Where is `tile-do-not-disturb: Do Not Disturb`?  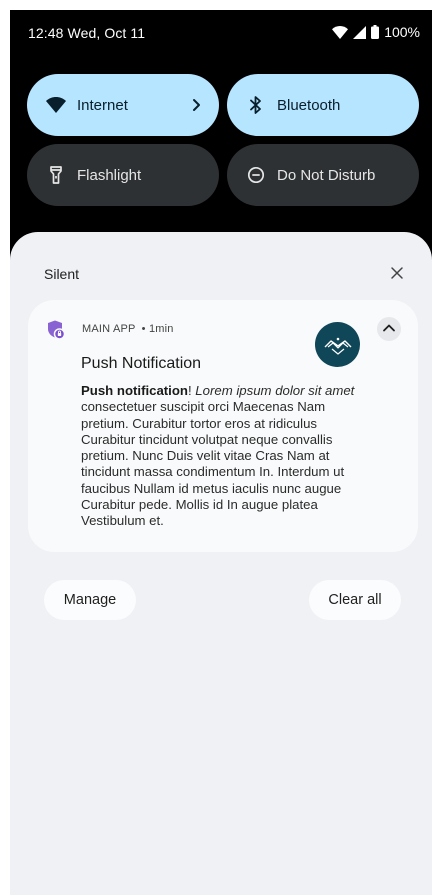 tile-do-not-disturb: Do Not Disturb is located at coordinates (323, 175).